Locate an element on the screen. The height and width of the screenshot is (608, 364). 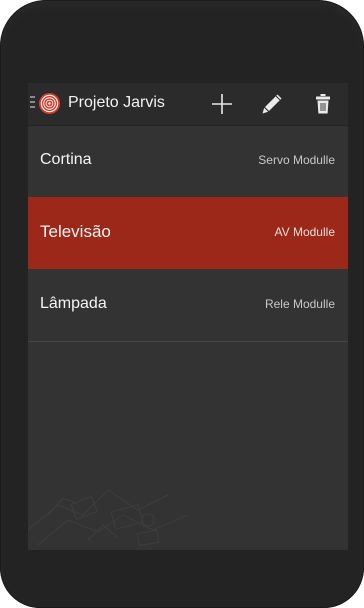
device-module: Servo Modulle is located at coordinates (296, 160).